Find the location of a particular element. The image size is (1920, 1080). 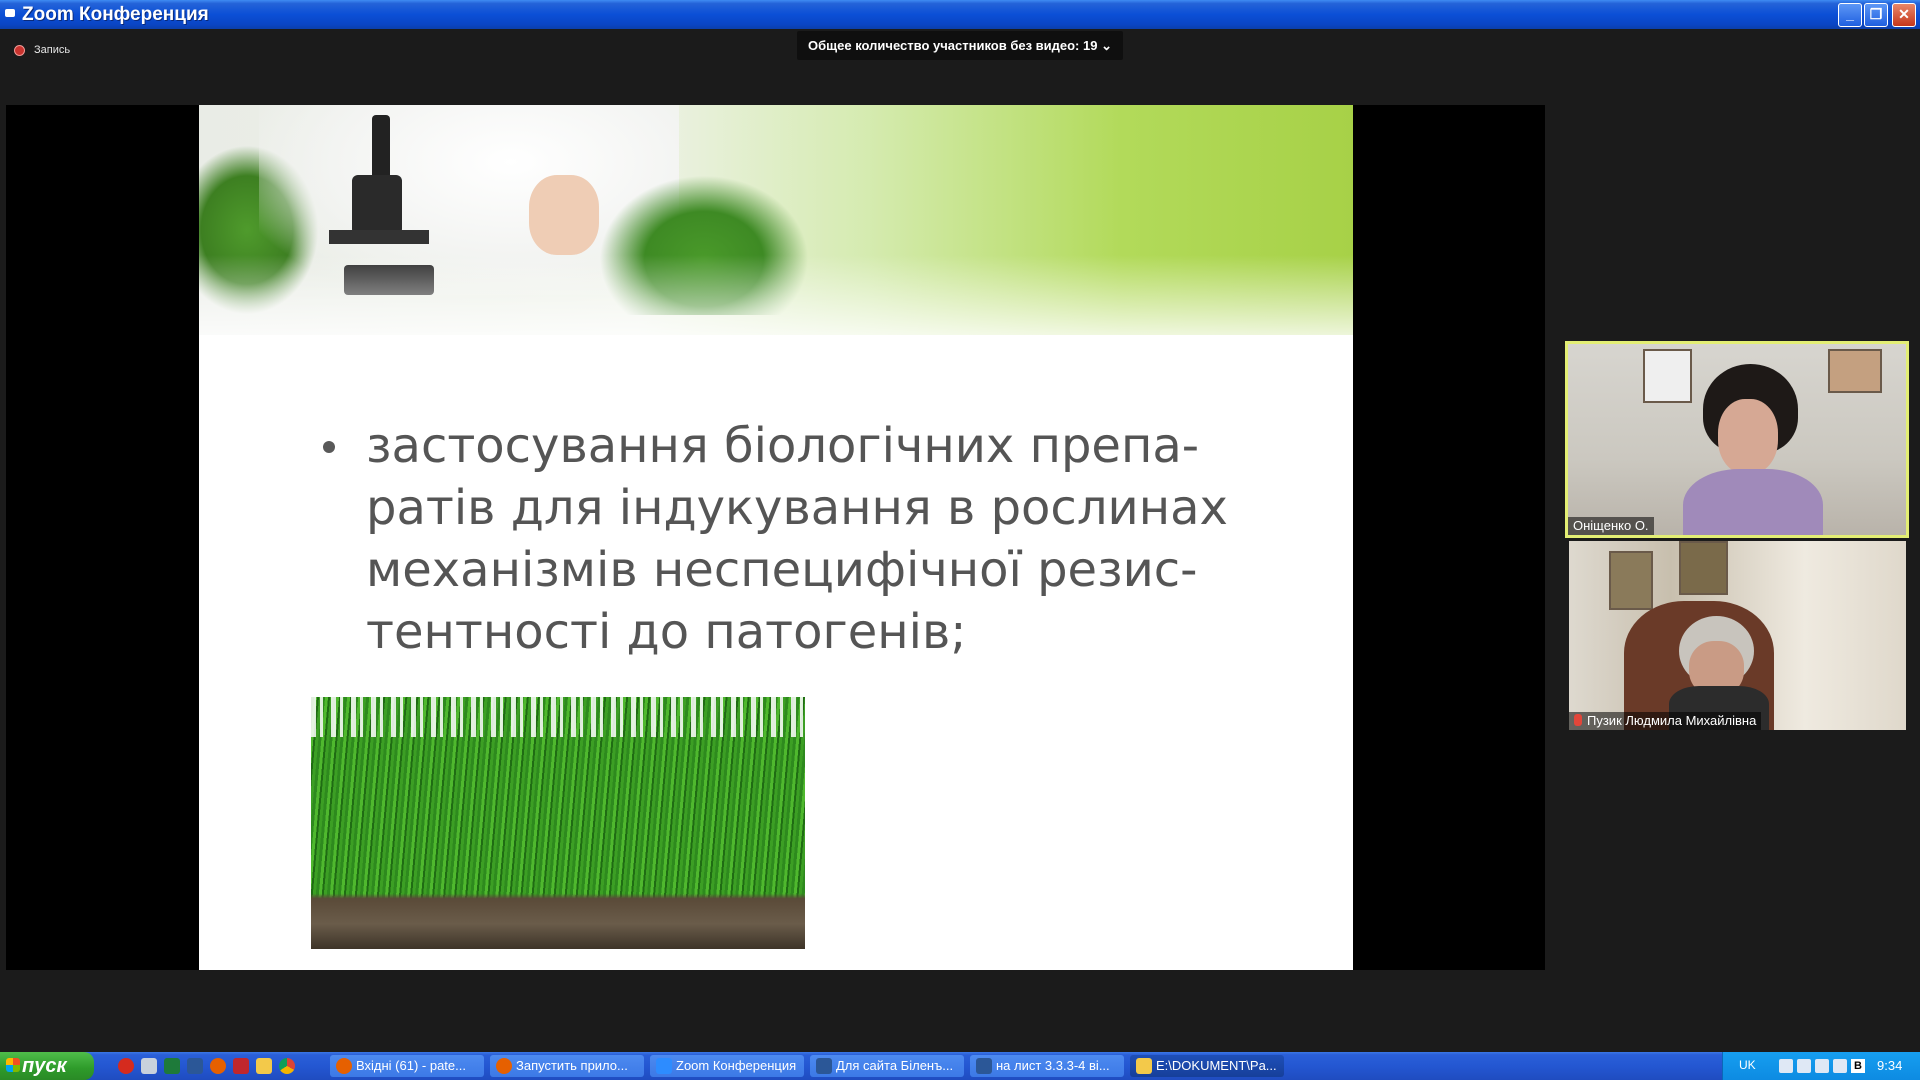

participant-video is located at coordinates (1753, 449).